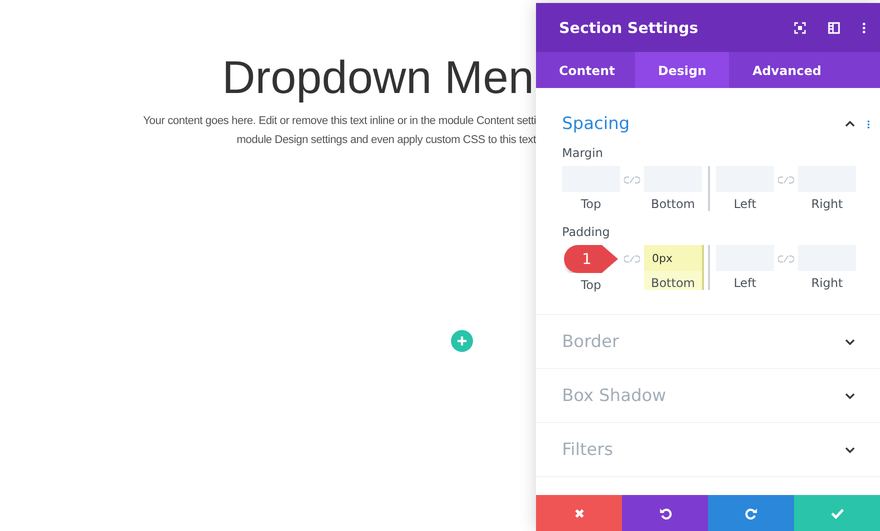 This screenshot has width=880, height=531. Describe the element at coordinates (586, 232) in the screenshot. I see `field-group-label: Padding` at that location.